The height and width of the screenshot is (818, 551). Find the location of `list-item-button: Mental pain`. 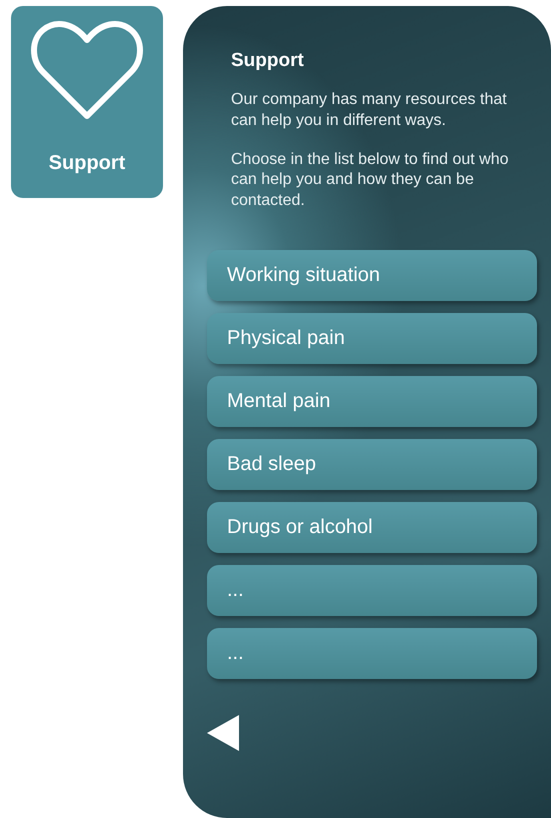

list-item-button: Mental pain is located at coordinates (372, 401).